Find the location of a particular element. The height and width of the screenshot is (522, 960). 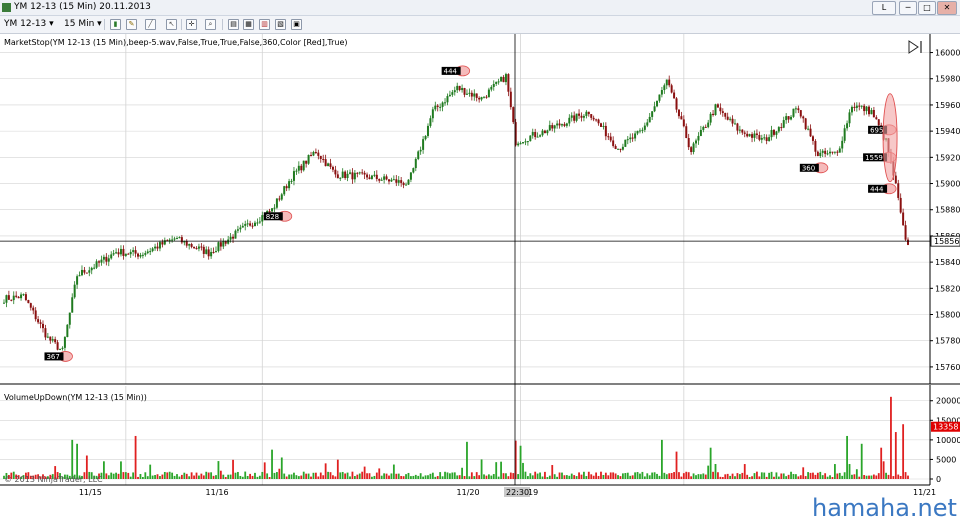

maximize-button: □ is located at coordinates (927, 8).